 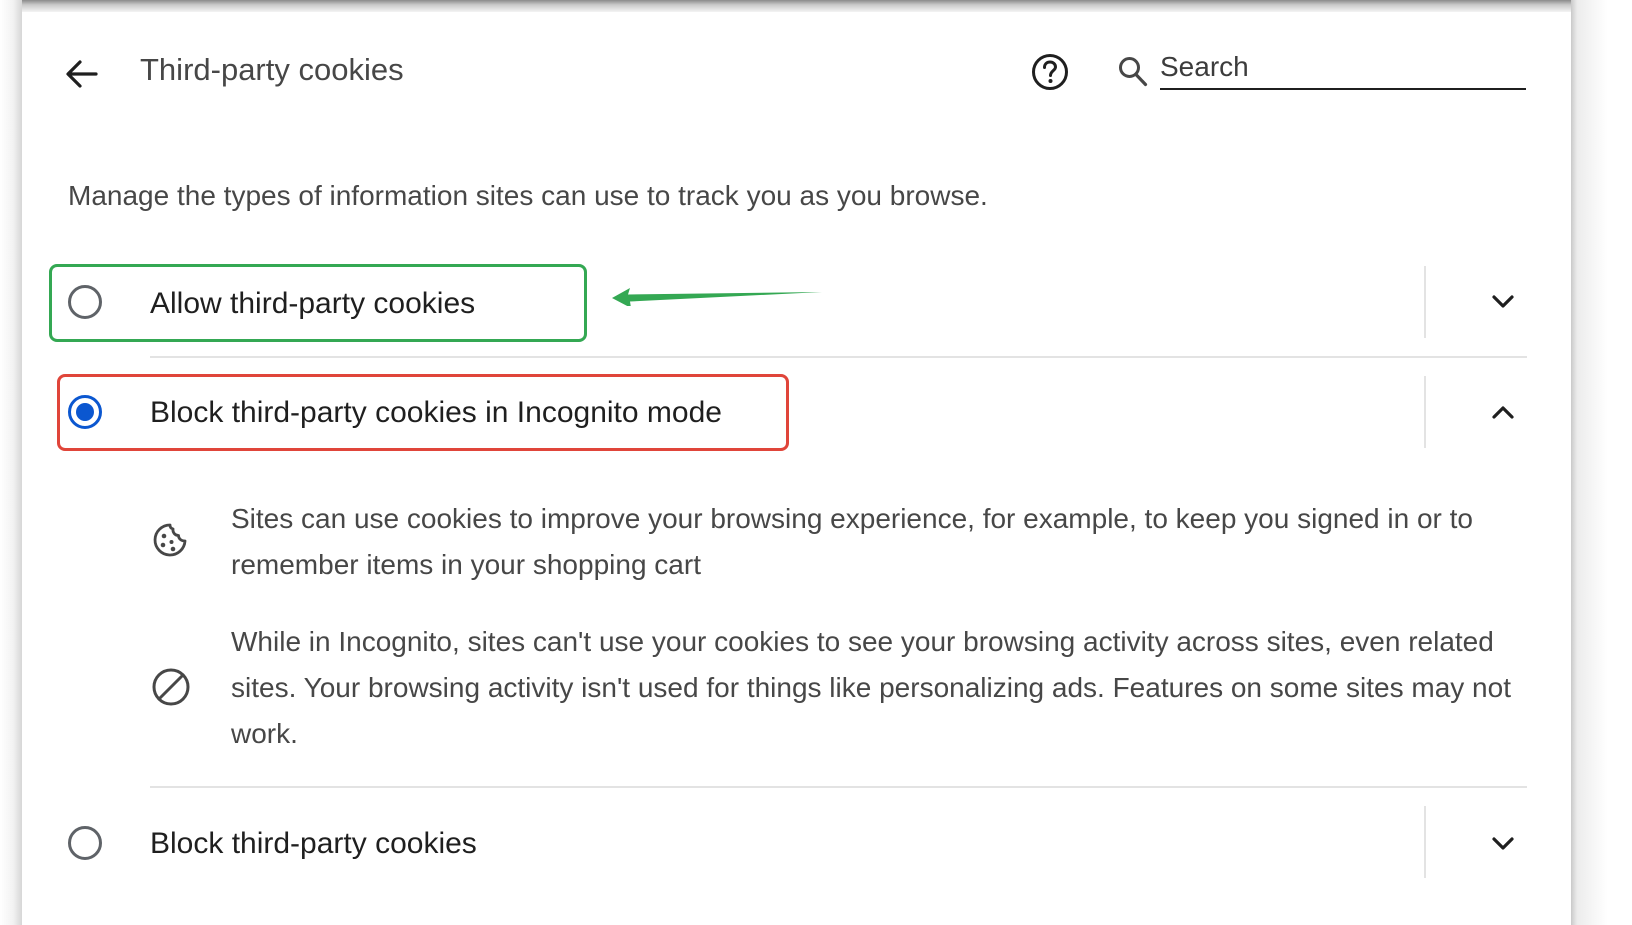 I want to click on window-top-shadow, so click(x=816, y=6).